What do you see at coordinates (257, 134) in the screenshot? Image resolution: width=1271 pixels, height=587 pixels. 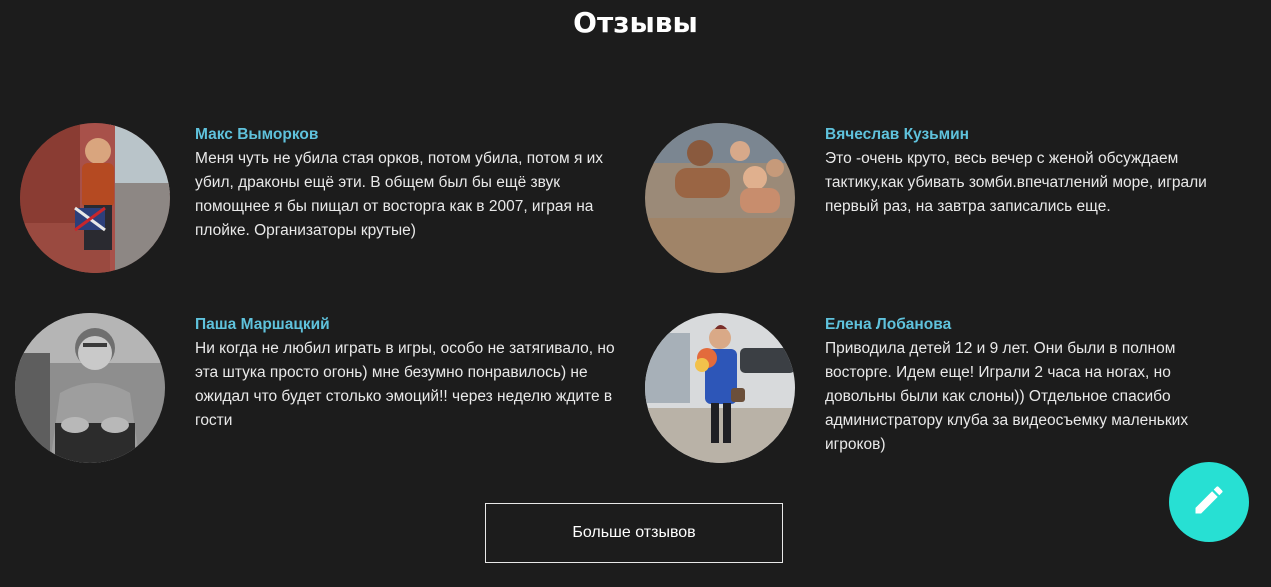 I see `reviewer-name: Макс Выморков` at bounding box center [257, 134].